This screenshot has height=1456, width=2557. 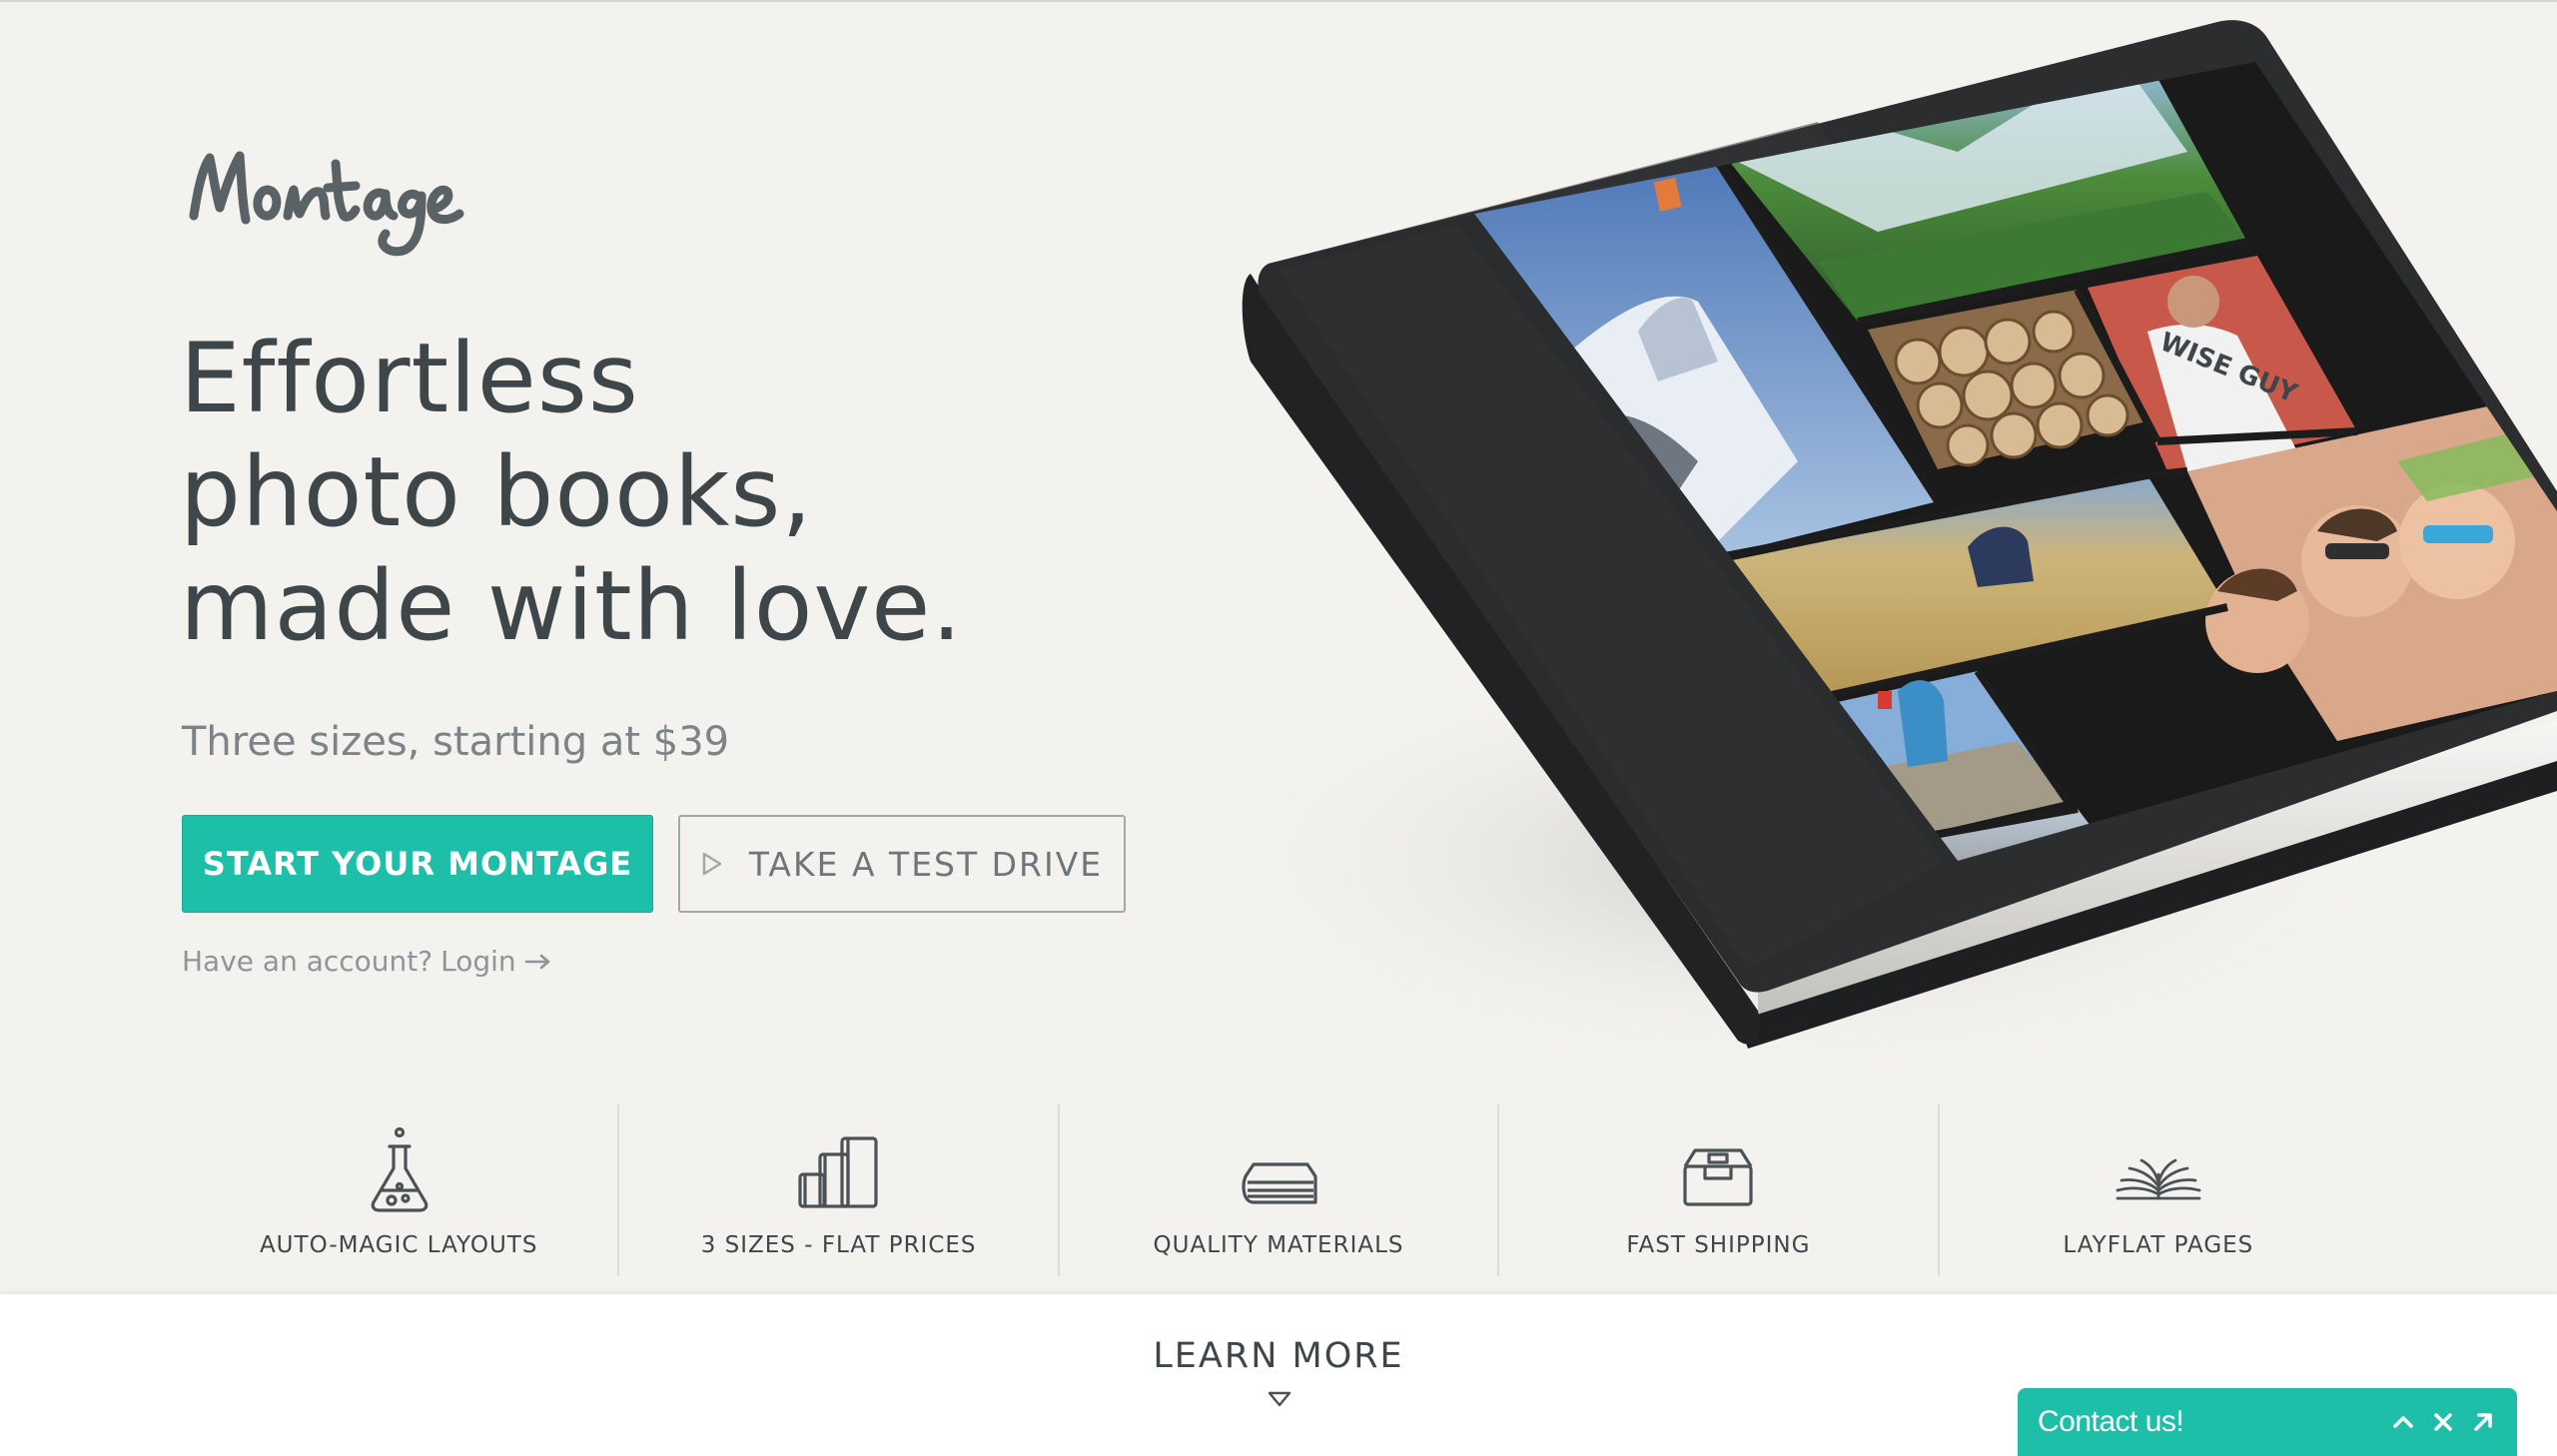 I want to click on feature-auto-magic-layouts: AUTO-MAGIC LAYOUTS, so click(x=398, y=1190).